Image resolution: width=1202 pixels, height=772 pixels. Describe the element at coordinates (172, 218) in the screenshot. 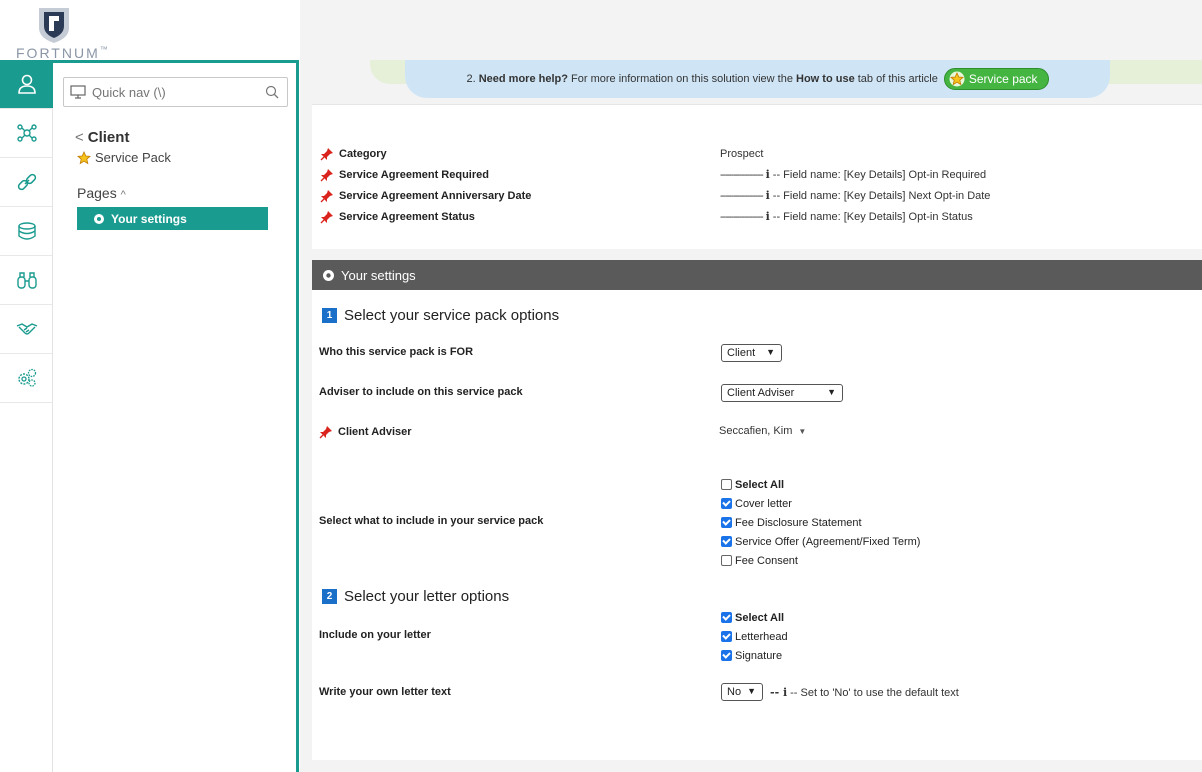

I see `nav-item-your-settings: Your settings` at that location.